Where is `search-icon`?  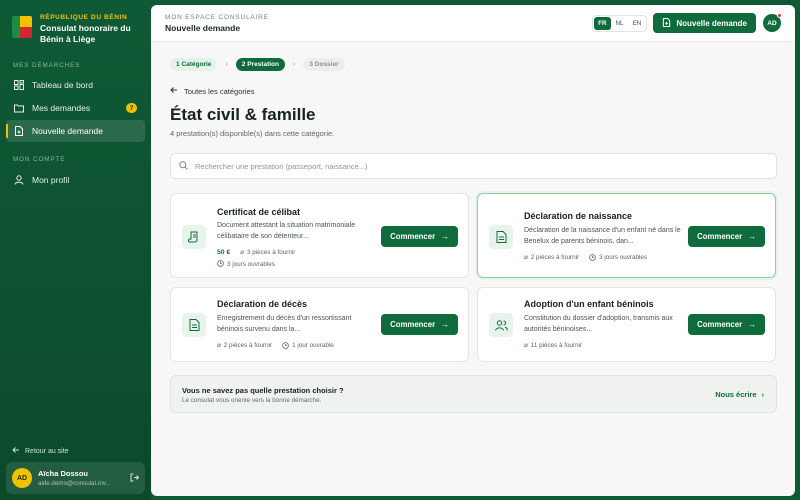 search-icon is located at coordinates (183, 166).